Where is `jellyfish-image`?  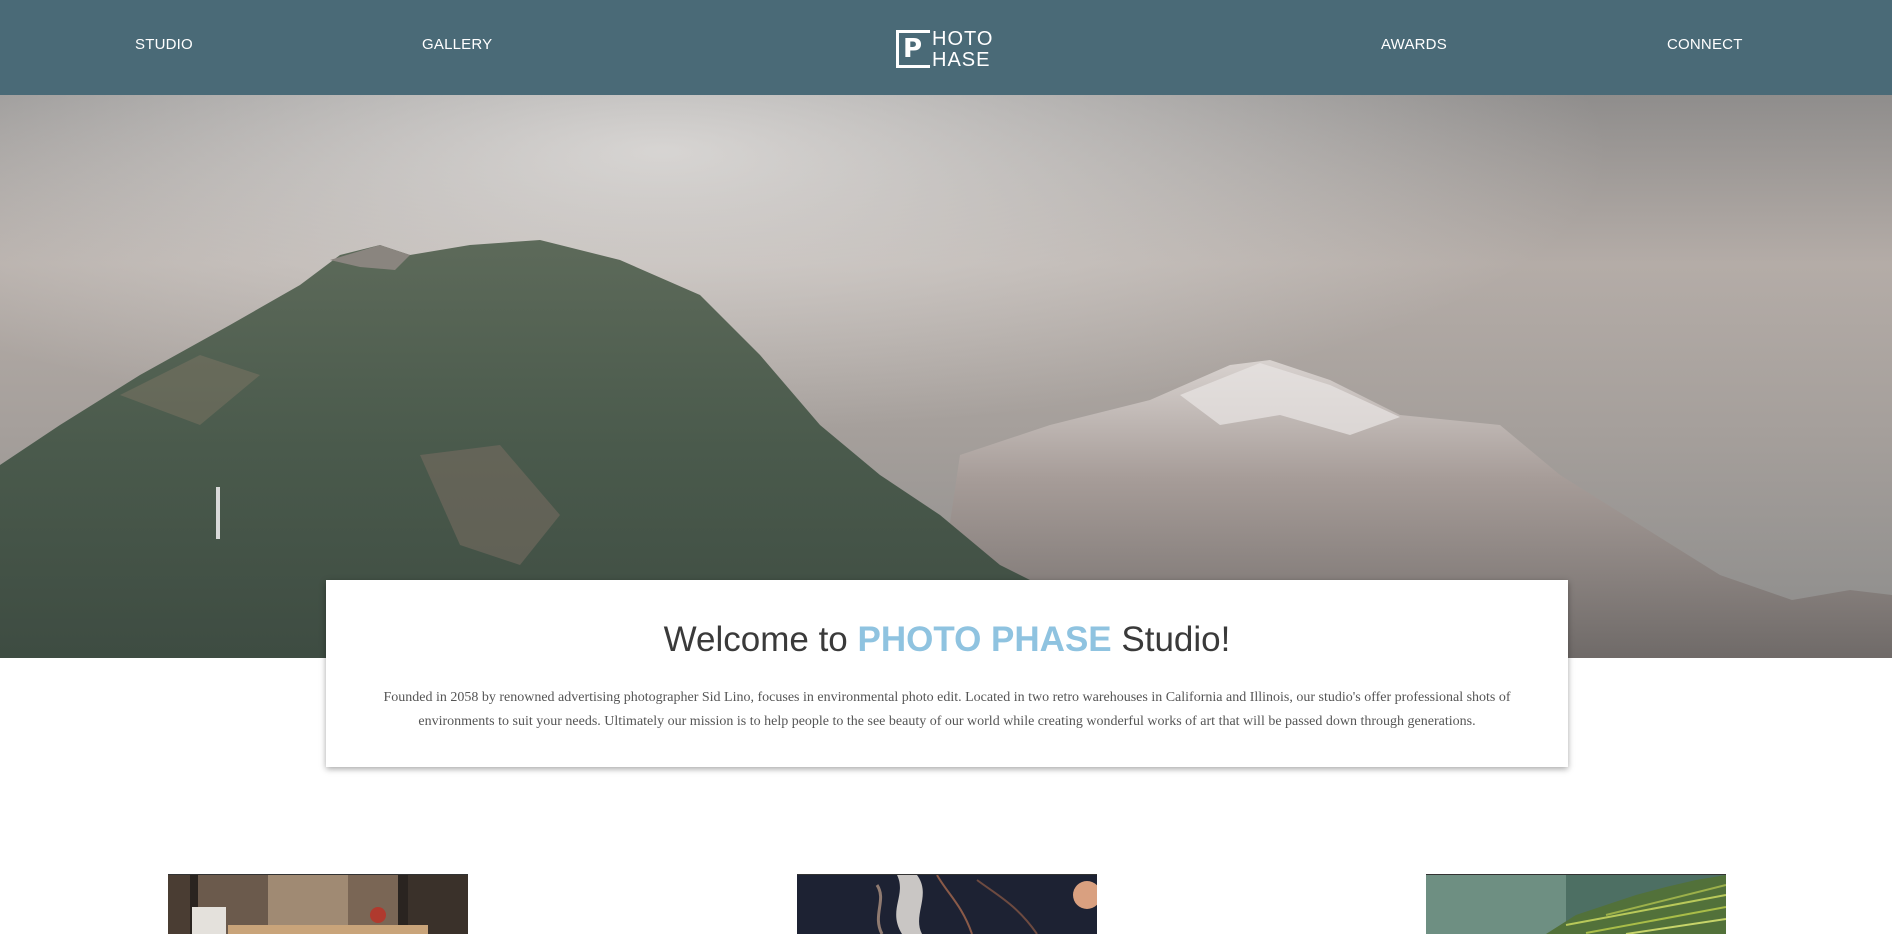
jellyfish-image is located at coordinates (947, 904).